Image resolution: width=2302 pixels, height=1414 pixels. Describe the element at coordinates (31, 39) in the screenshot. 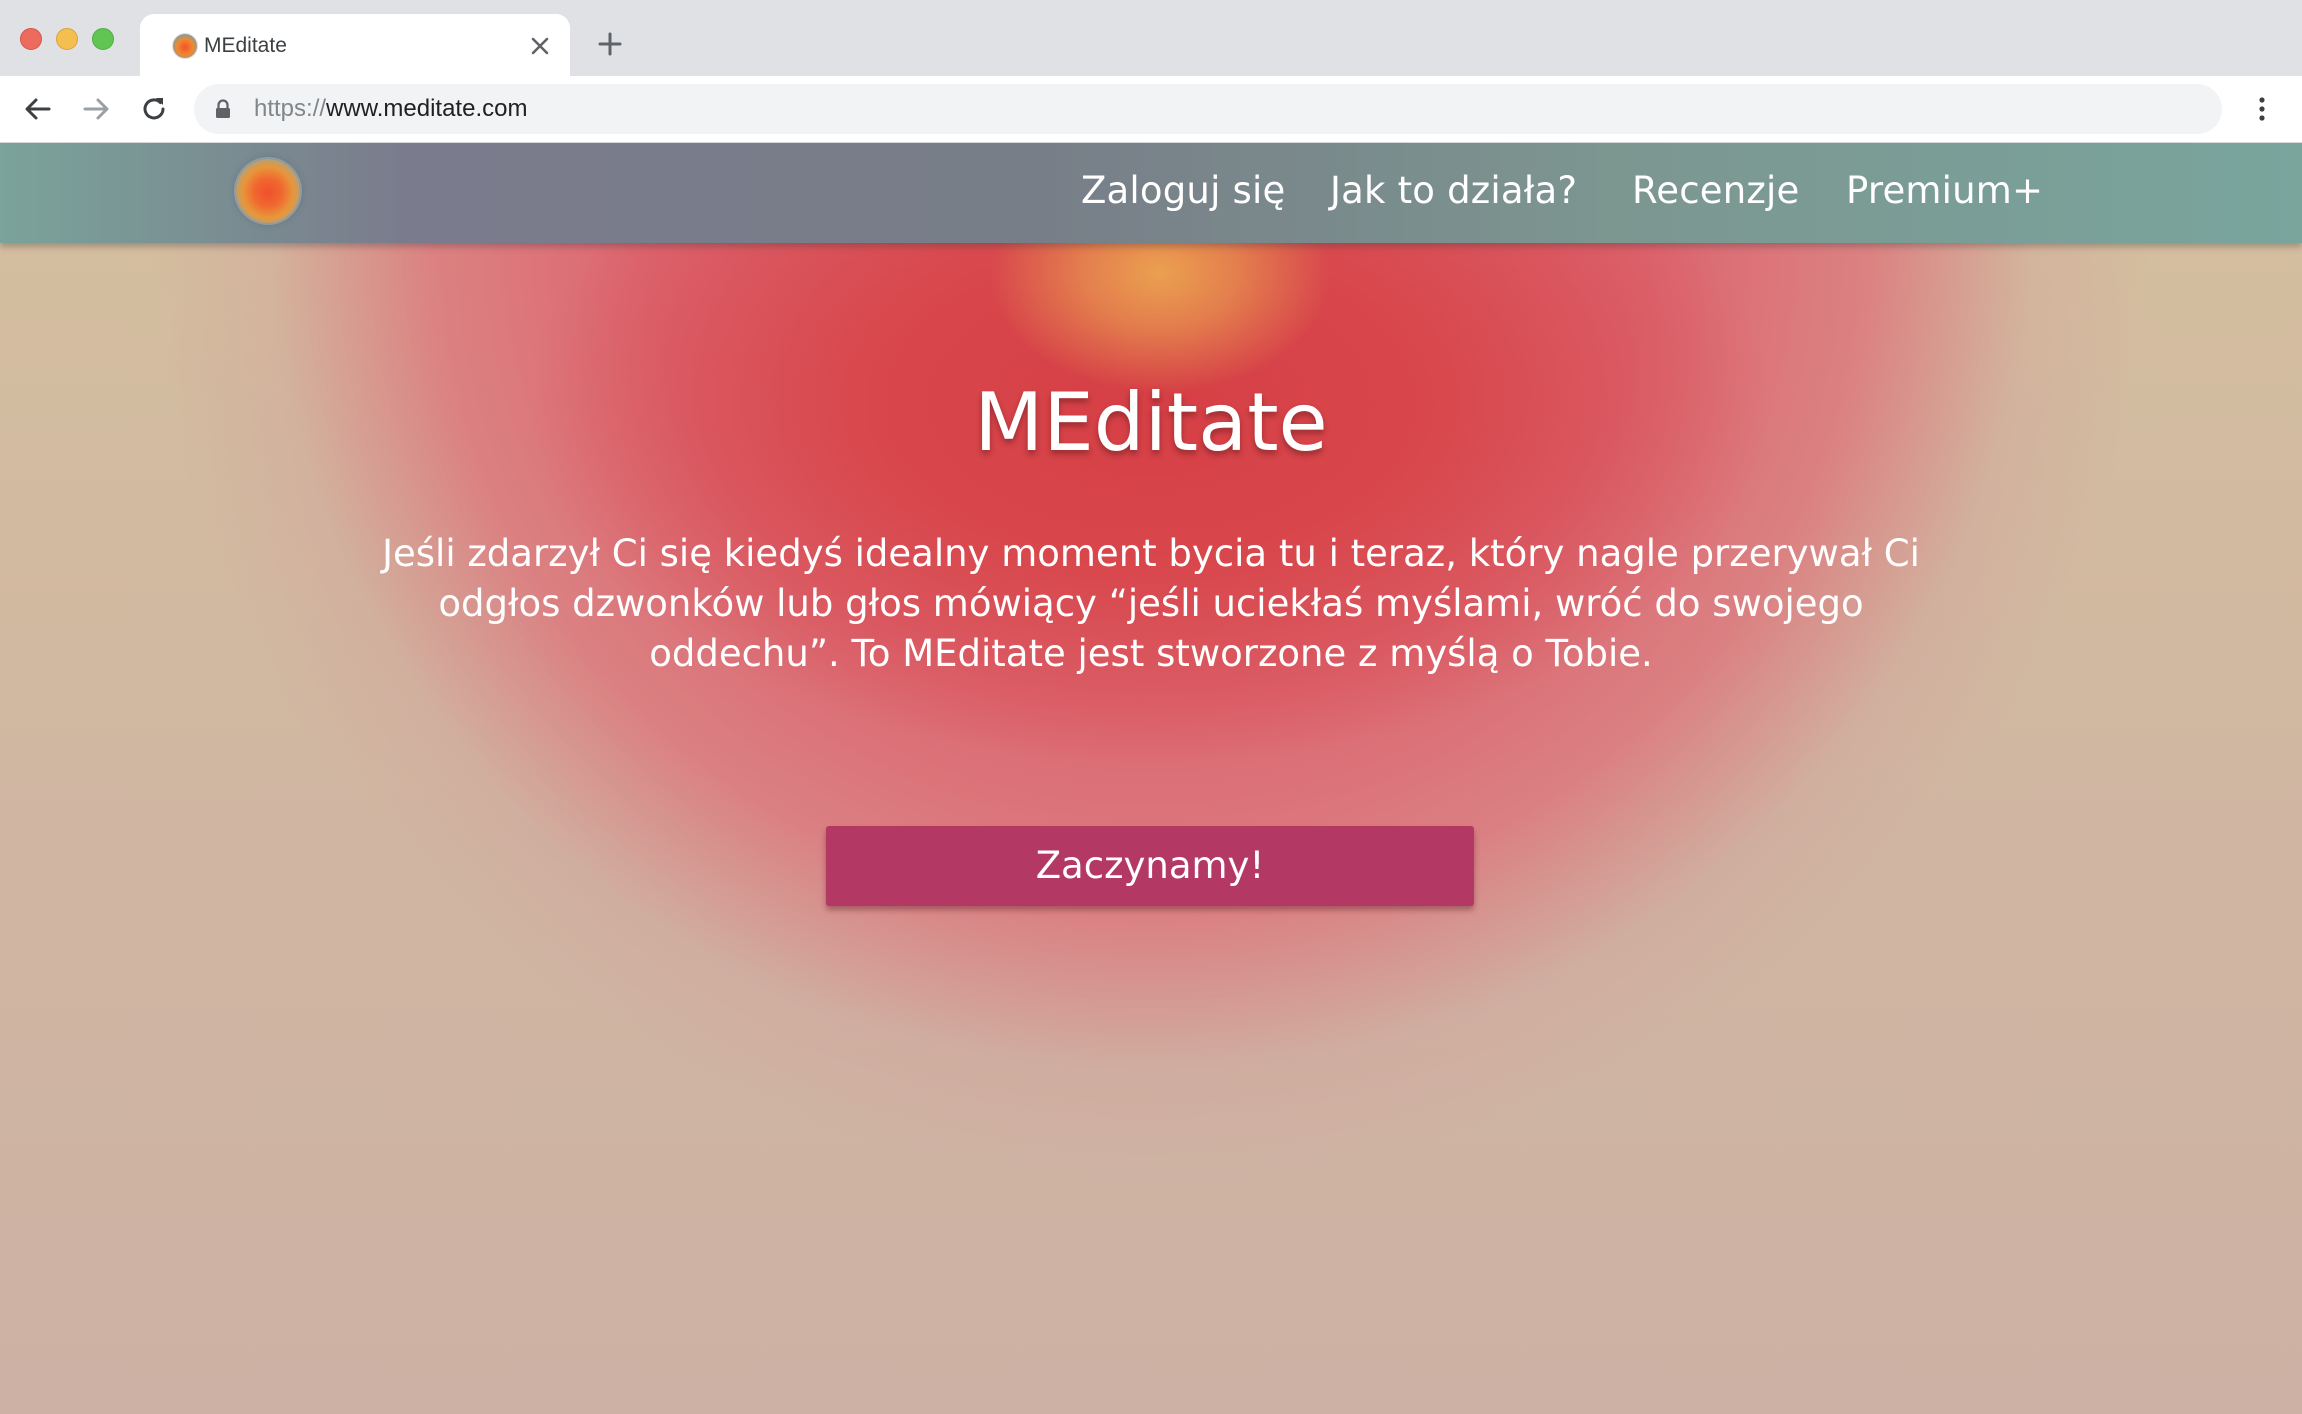

I see `window-close-button` at that location.